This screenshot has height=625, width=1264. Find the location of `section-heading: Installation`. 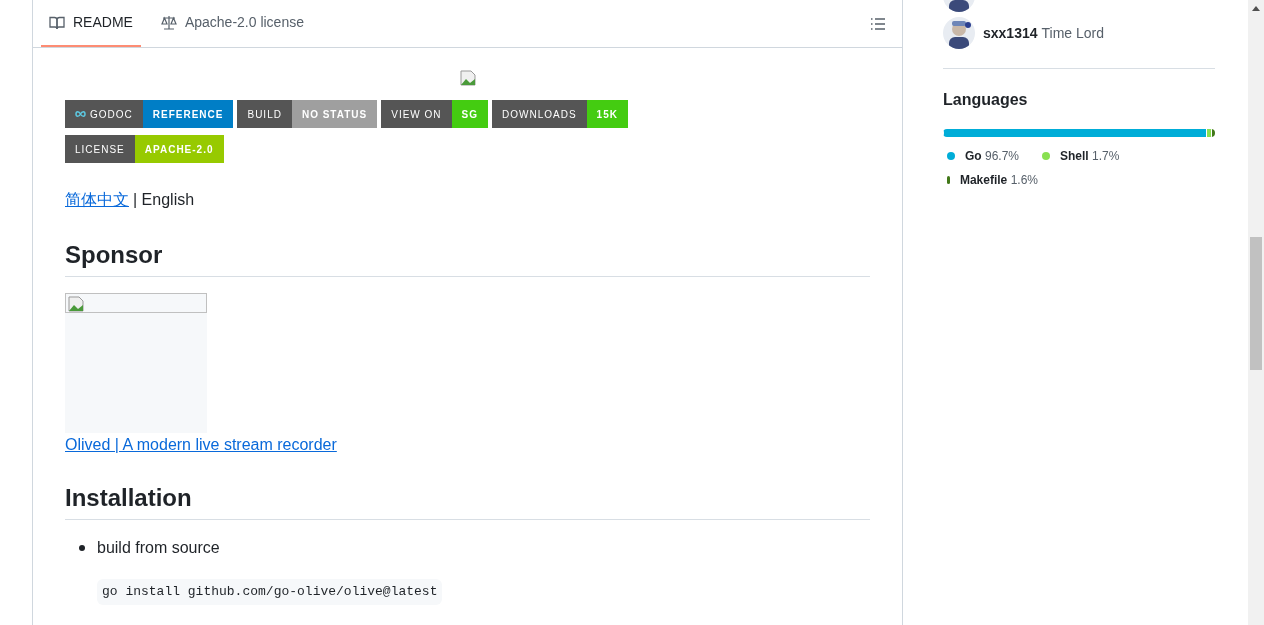

section-heading: Installation is located at coordinates (467, 501).